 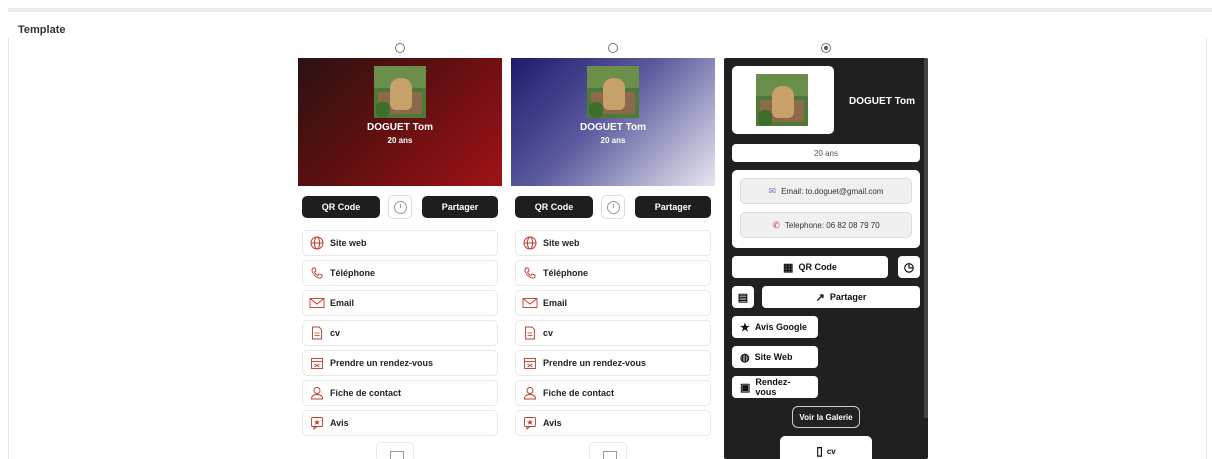 I want to click on phone-row: ✆ Telephone: 06 82 08 79 70, so click(x=826, y=225).